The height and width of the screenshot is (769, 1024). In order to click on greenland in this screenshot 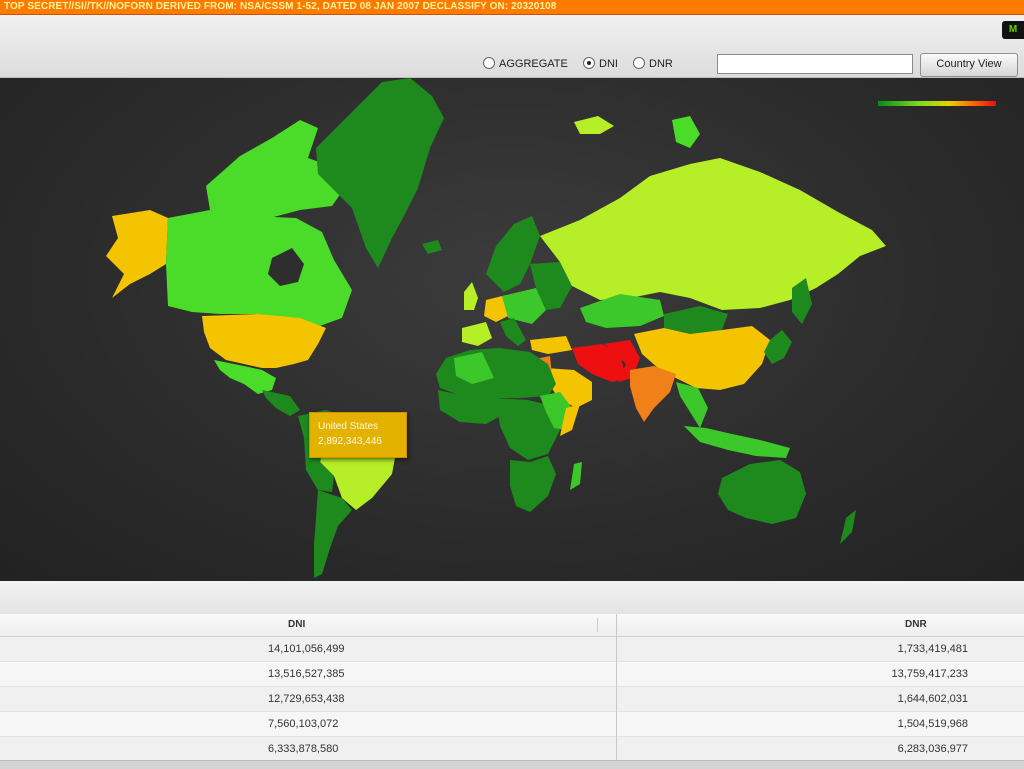, I will do `click(380, 173)`.